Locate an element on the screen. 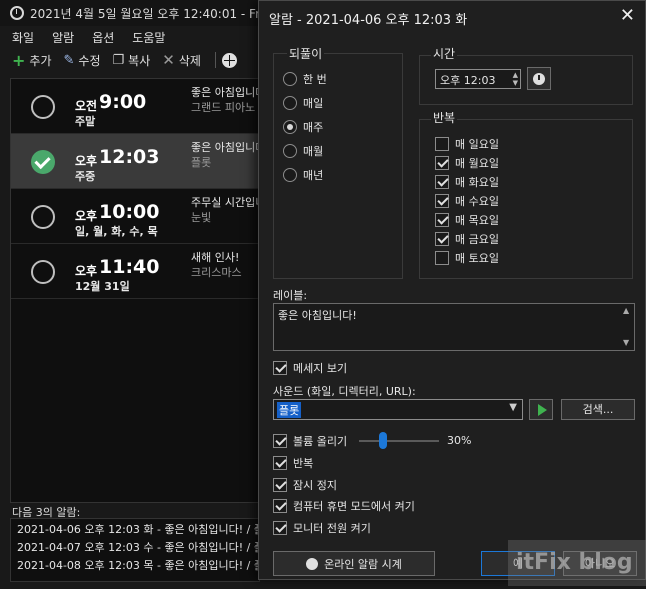 This screenshot has height=589, width=646. alarm-label: 주무실 시간입니다 is located at coordinates (226, 202).